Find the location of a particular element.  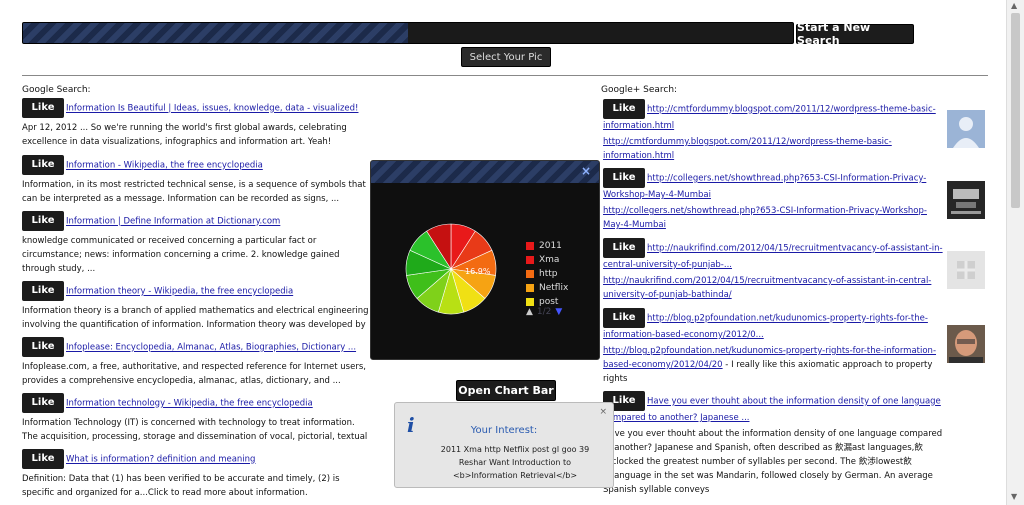

default-user-icon is located at coordinates (966, 129).